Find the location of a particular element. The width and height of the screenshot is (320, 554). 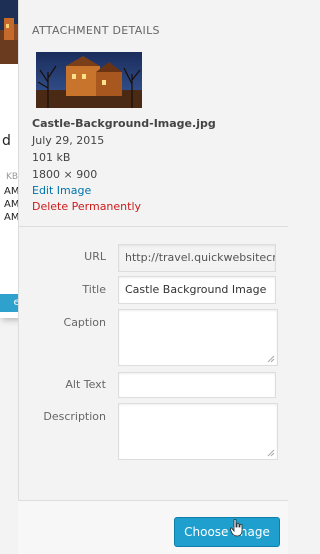

media-footer-toolbar: Choose Image is located at coordinates (153, 527).